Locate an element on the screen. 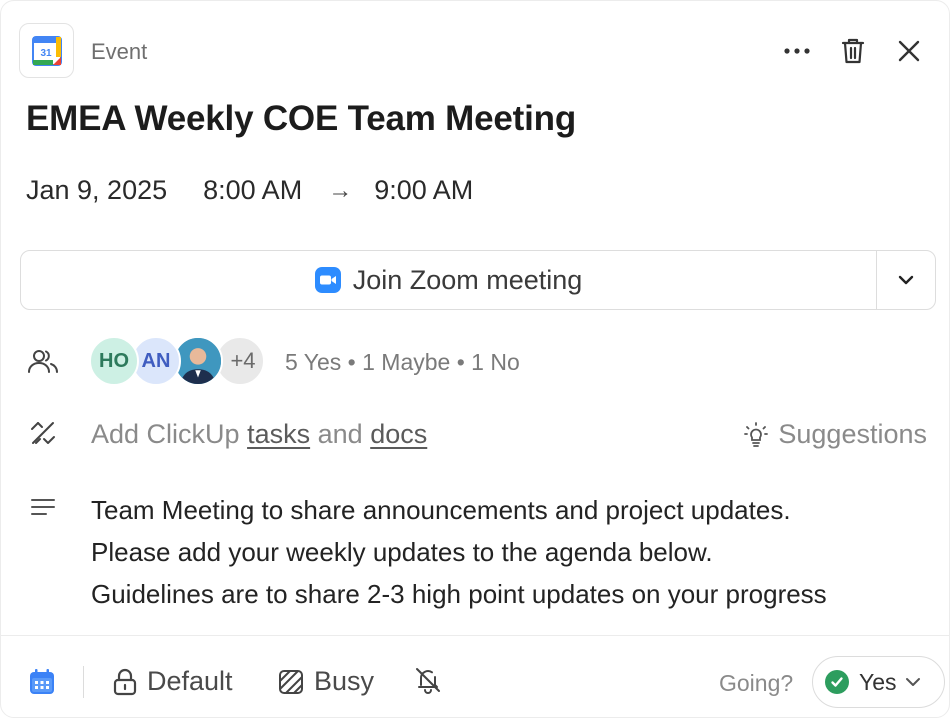  avatar: HO is located at coordinates (114, 361).